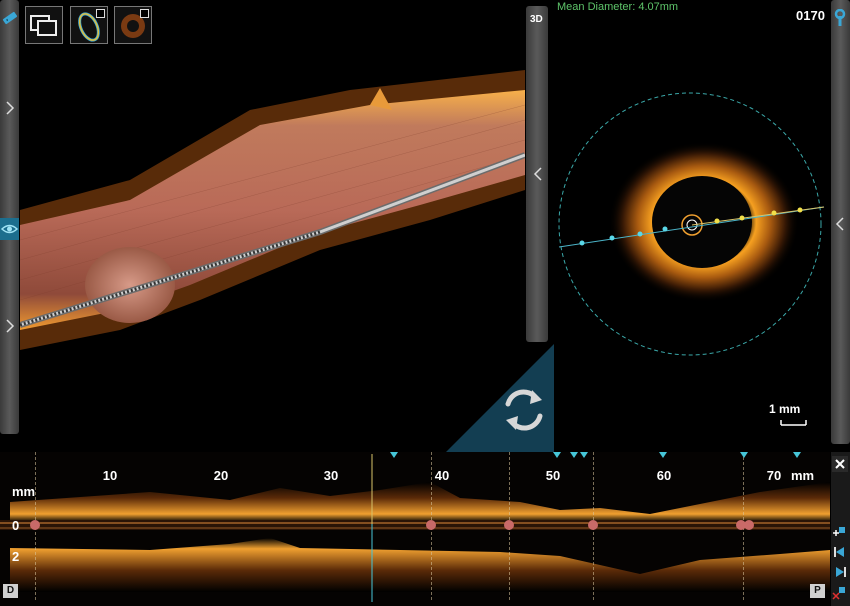 This screenshot has height=606, width=850. Describe the element at coordinates (10, 591) in the screenshot. I see `distal-label: D` at that location.